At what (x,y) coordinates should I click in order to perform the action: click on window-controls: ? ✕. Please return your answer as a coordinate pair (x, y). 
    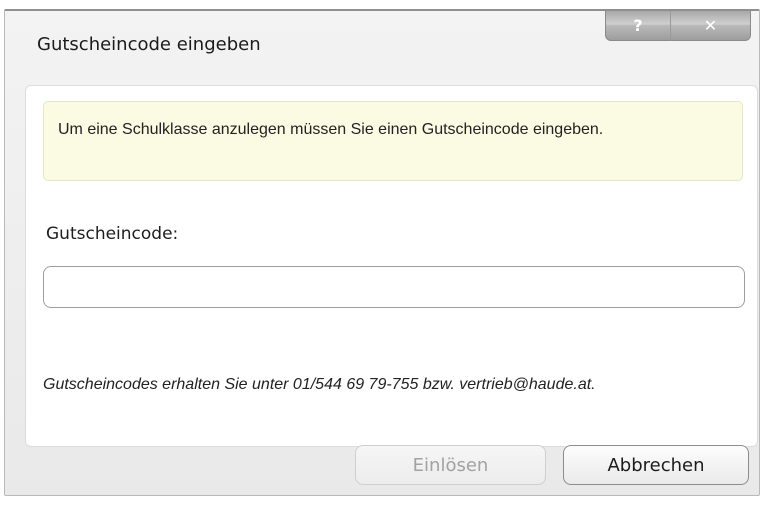
    Looking at the image, I should click on (678, 26).